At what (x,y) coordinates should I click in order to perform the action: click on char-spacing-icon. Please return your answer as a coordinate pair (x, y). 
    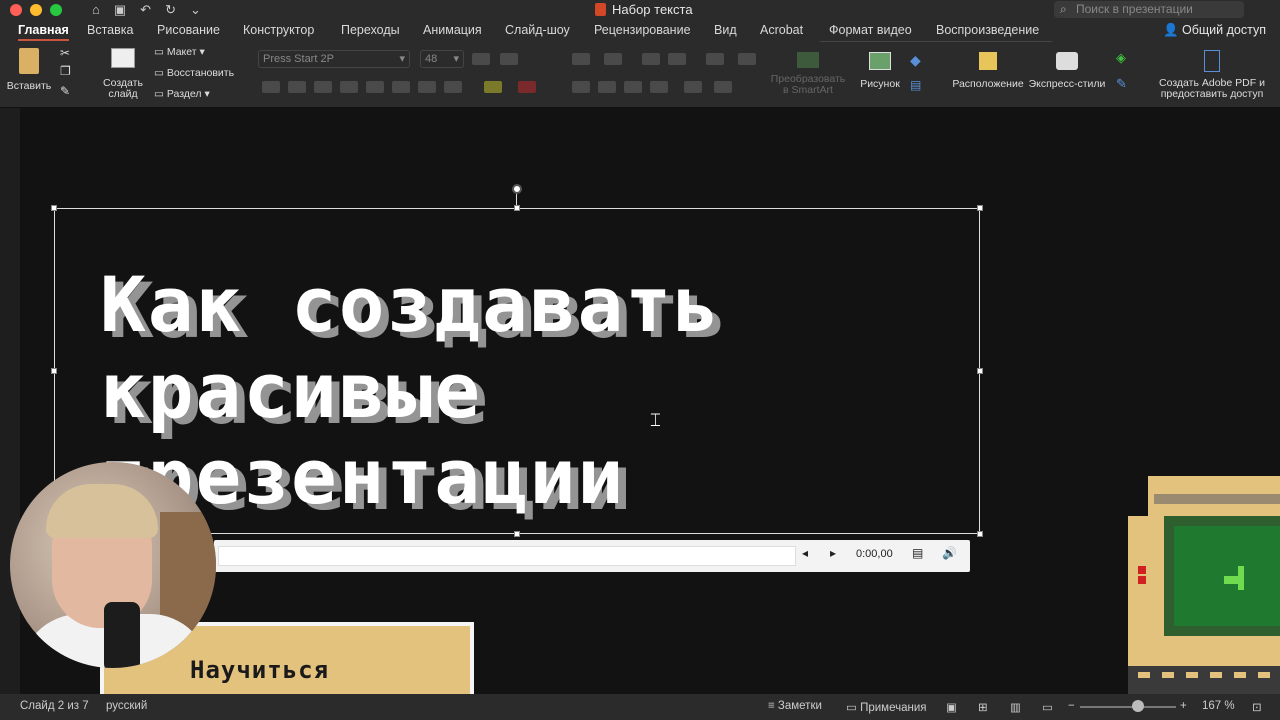
    Looking at the image, I should click on (427, 87).